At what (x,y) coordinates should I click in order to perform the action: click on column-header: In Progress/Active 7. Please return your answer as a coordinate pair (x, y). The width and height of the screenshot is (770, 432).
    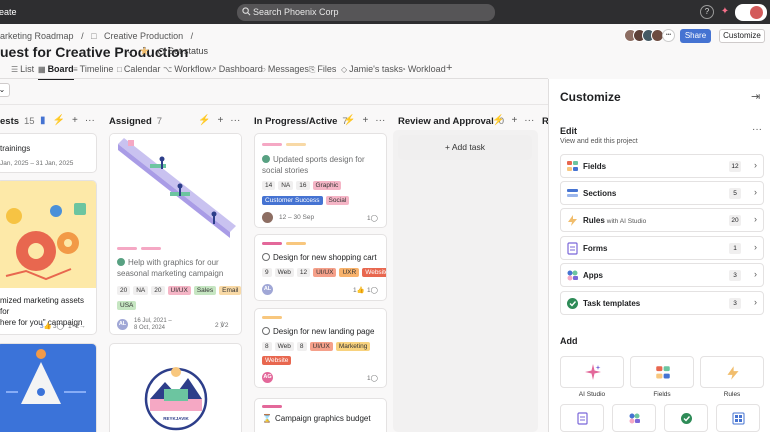
    Looking at the image, I should click on (301, 121).